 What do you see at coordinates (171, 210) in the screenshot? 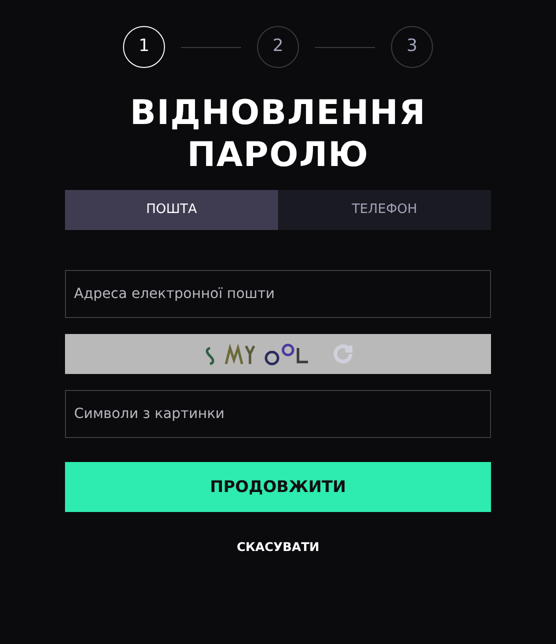
I see `tab: ПОШТА` at bounding box center [171, 210].